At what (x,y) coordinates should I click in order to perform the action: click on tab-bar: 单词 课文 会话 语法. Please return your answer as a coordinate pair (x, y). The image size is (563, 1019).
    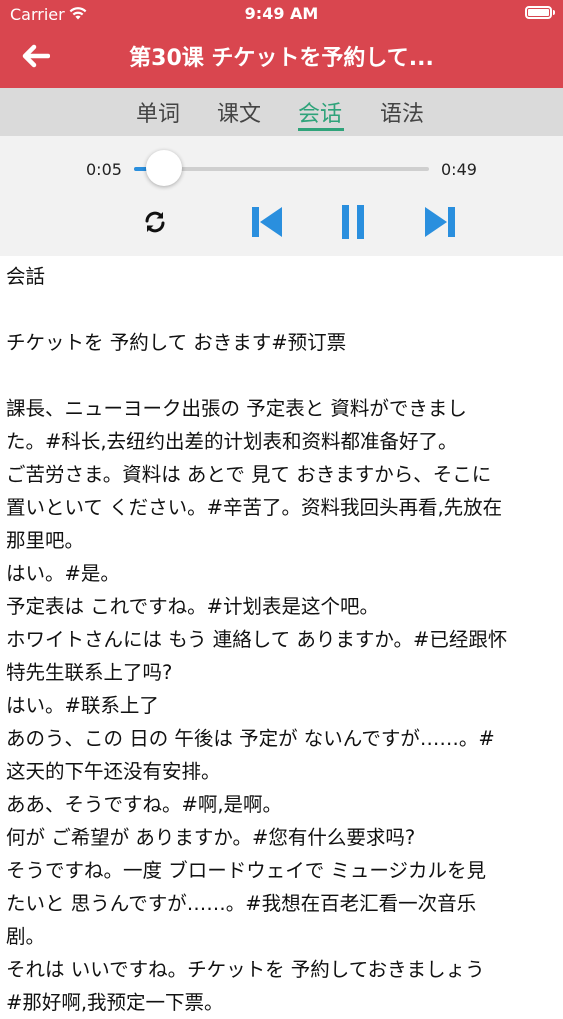
    Looking at the image, I should click on (281, 112).